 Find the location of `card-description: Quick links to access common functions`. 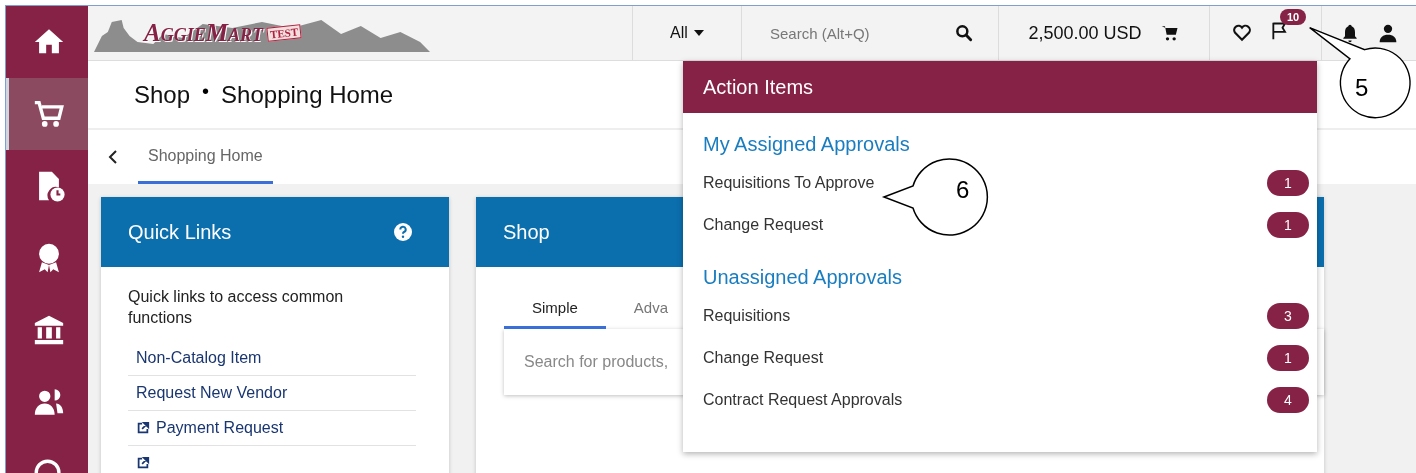

card-description: Quick links to access common functions is located at coordinates (236, 307).